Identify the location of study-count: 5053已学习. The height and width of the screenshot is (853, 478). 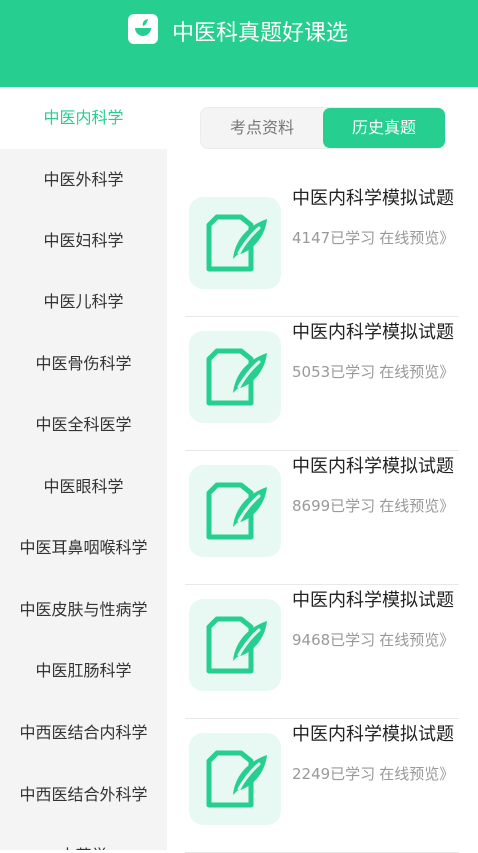
(334, 372).